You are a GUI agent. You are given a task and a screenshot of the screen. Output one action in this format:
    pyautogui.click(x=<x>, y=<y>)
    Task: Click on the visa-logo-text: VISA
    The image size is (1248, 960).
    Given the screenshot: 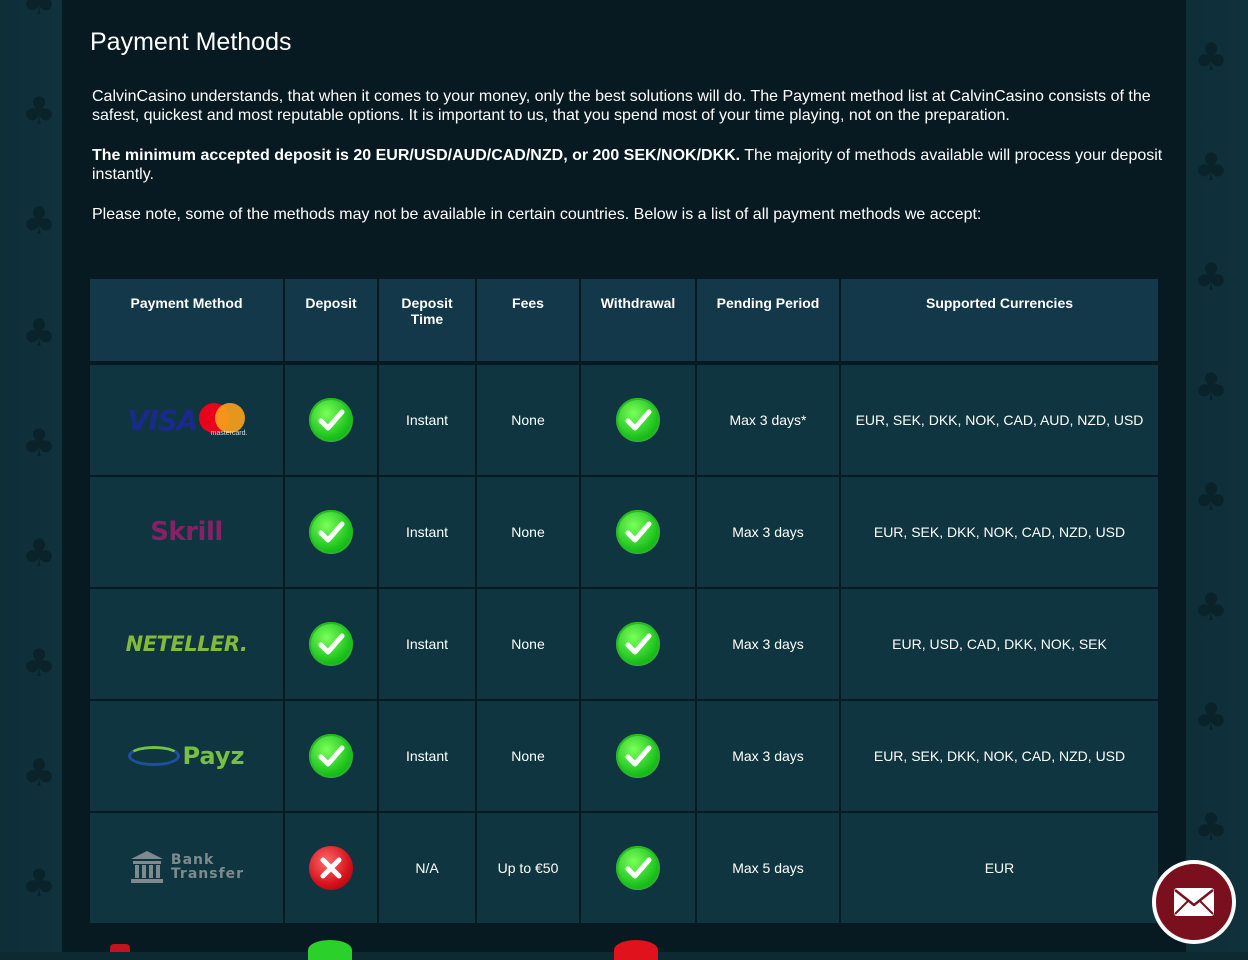 What is the action you would take?
    pyautogui.click(x=163, y=420)
    